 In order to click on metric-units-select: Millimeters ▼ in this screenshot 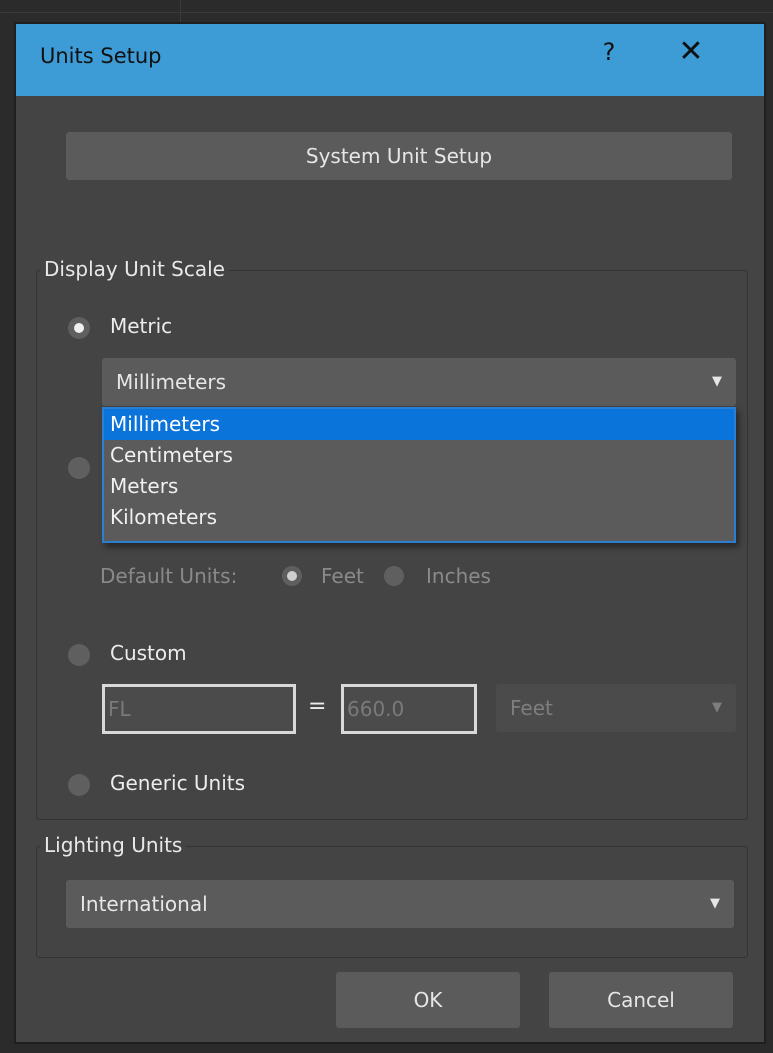, I will do `click(419, 382)`.